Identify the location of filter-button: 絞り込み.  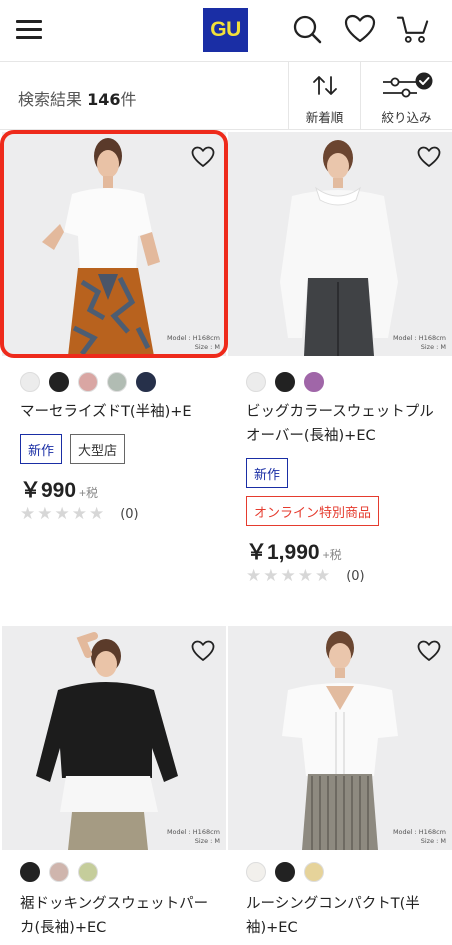
(406, 96).